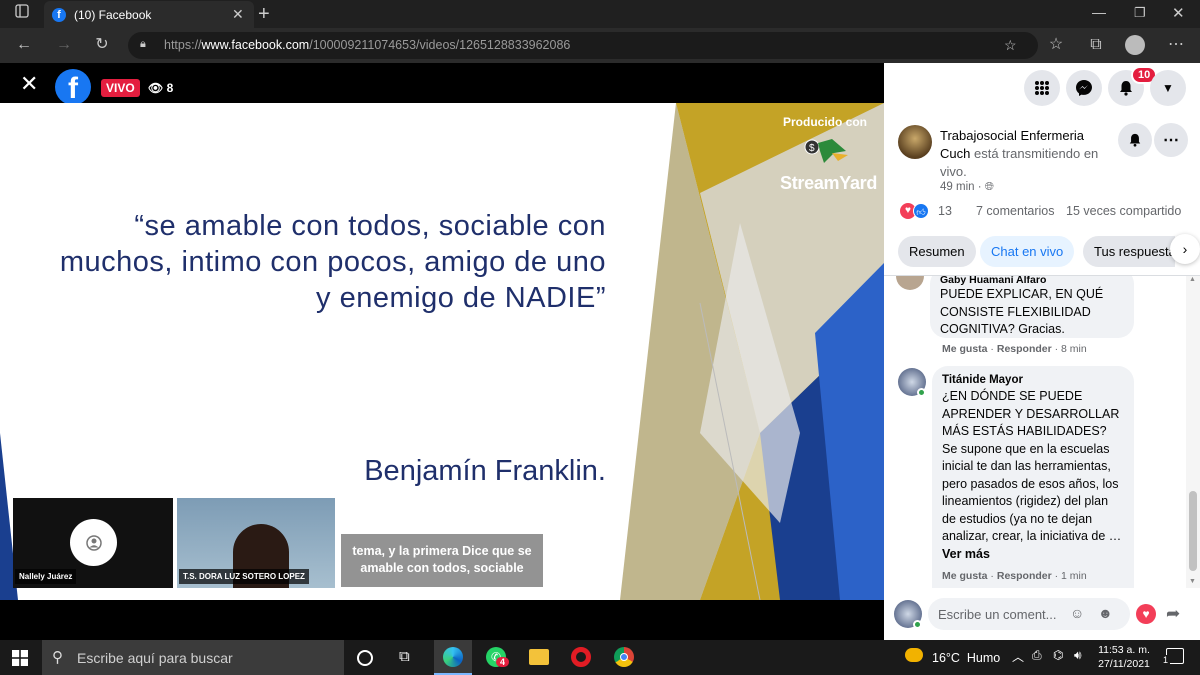 Image resolution: width=1200 pixels, height=675 pixels. Describe the element at coordinates (113, 15) in the screenshot. I see `tab-title: (10) Facebook` at that location.